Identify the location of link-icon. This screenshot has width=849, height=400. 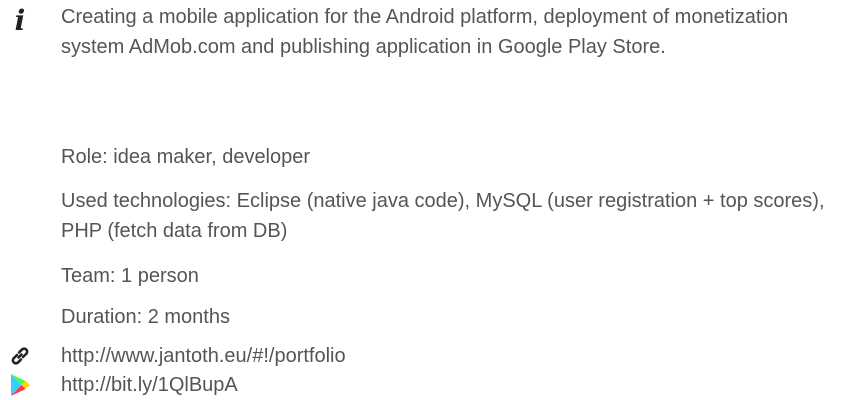
(20, 356).